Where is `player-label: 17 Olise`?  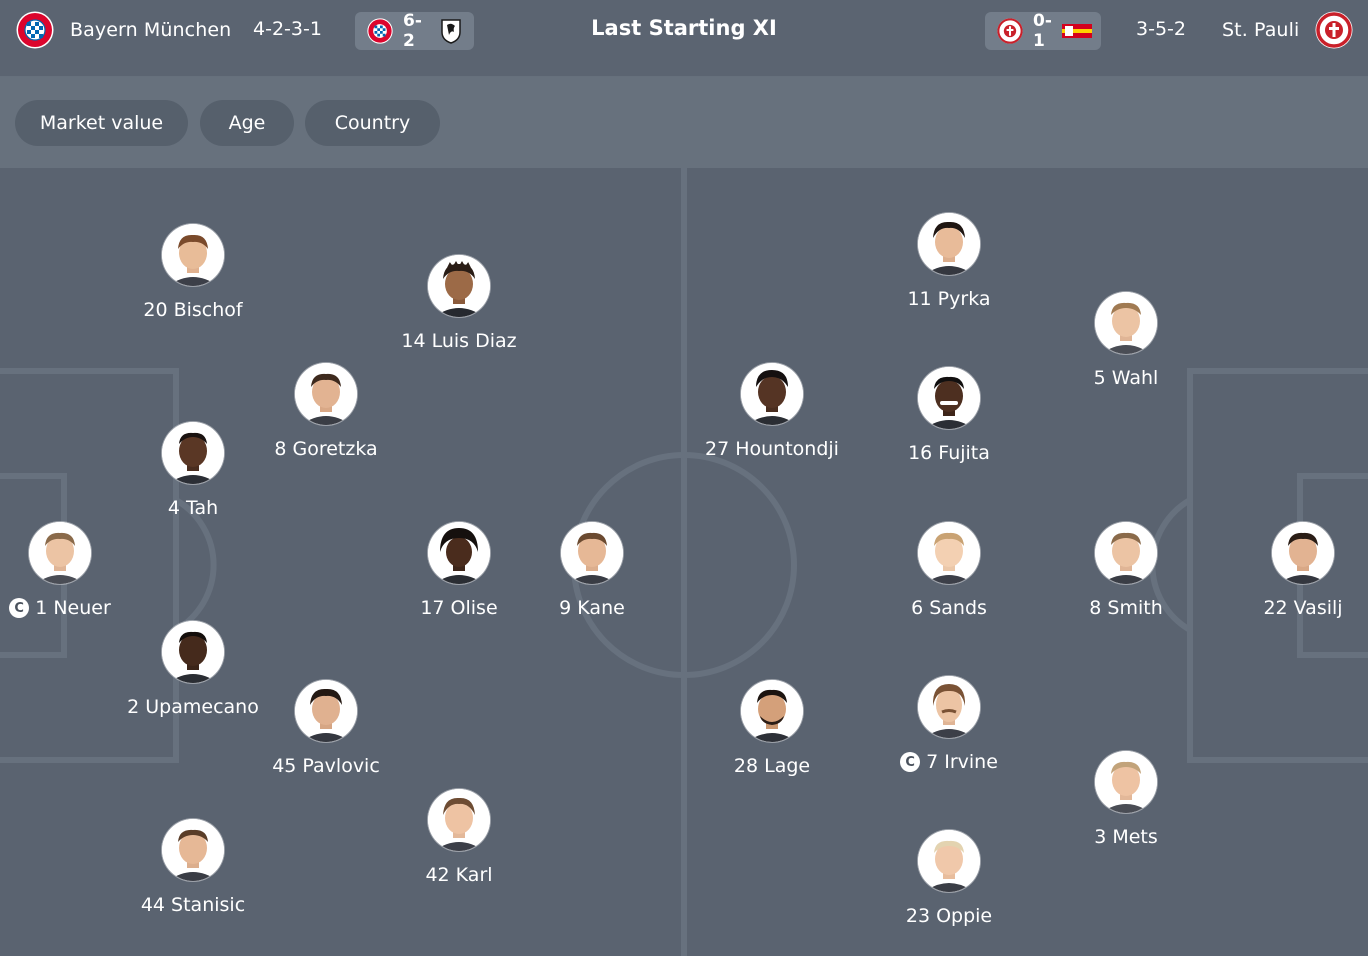 player-label: 17 Olise is located at coordinates (458, 608).